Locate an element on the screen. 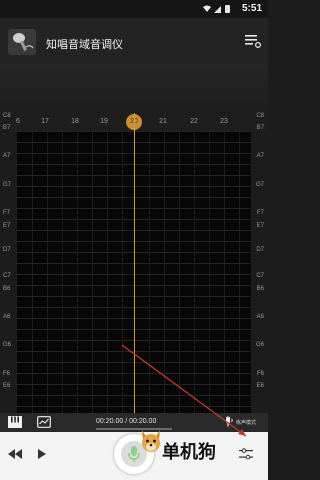  wifi-icon is located at coordinates (207, 8).